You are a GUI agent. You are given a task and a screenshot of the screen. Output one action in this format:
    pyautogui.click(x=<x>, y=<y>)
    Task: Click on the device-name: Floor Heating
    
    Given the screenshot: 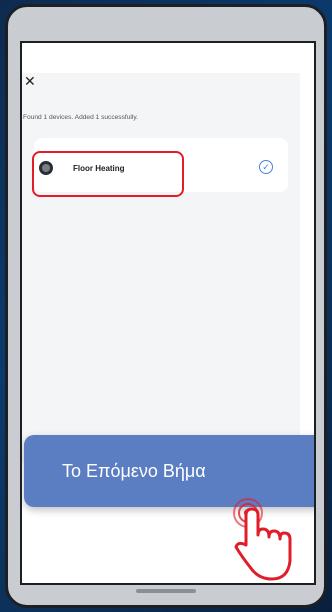 What is the action you would take?
    pyautogui.click(x=99, y=168)
    